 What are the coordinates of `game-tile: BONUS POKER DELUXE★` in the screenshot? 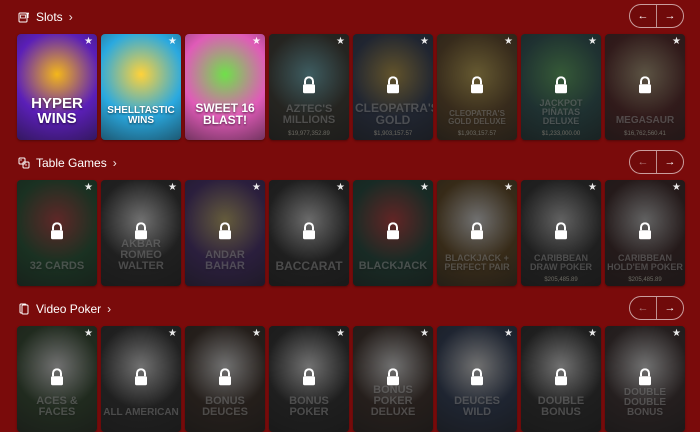 It's located at (393, 379).